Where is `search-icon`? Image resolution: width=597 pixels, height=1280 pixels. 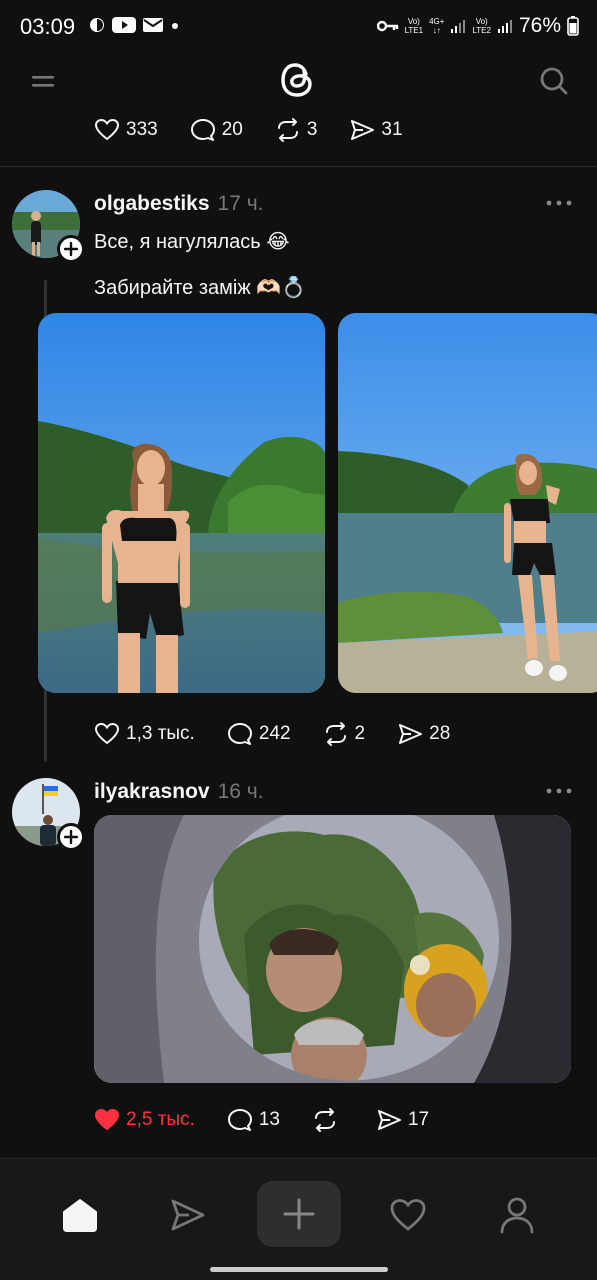 search-icon is located at coordinates (554, 81).